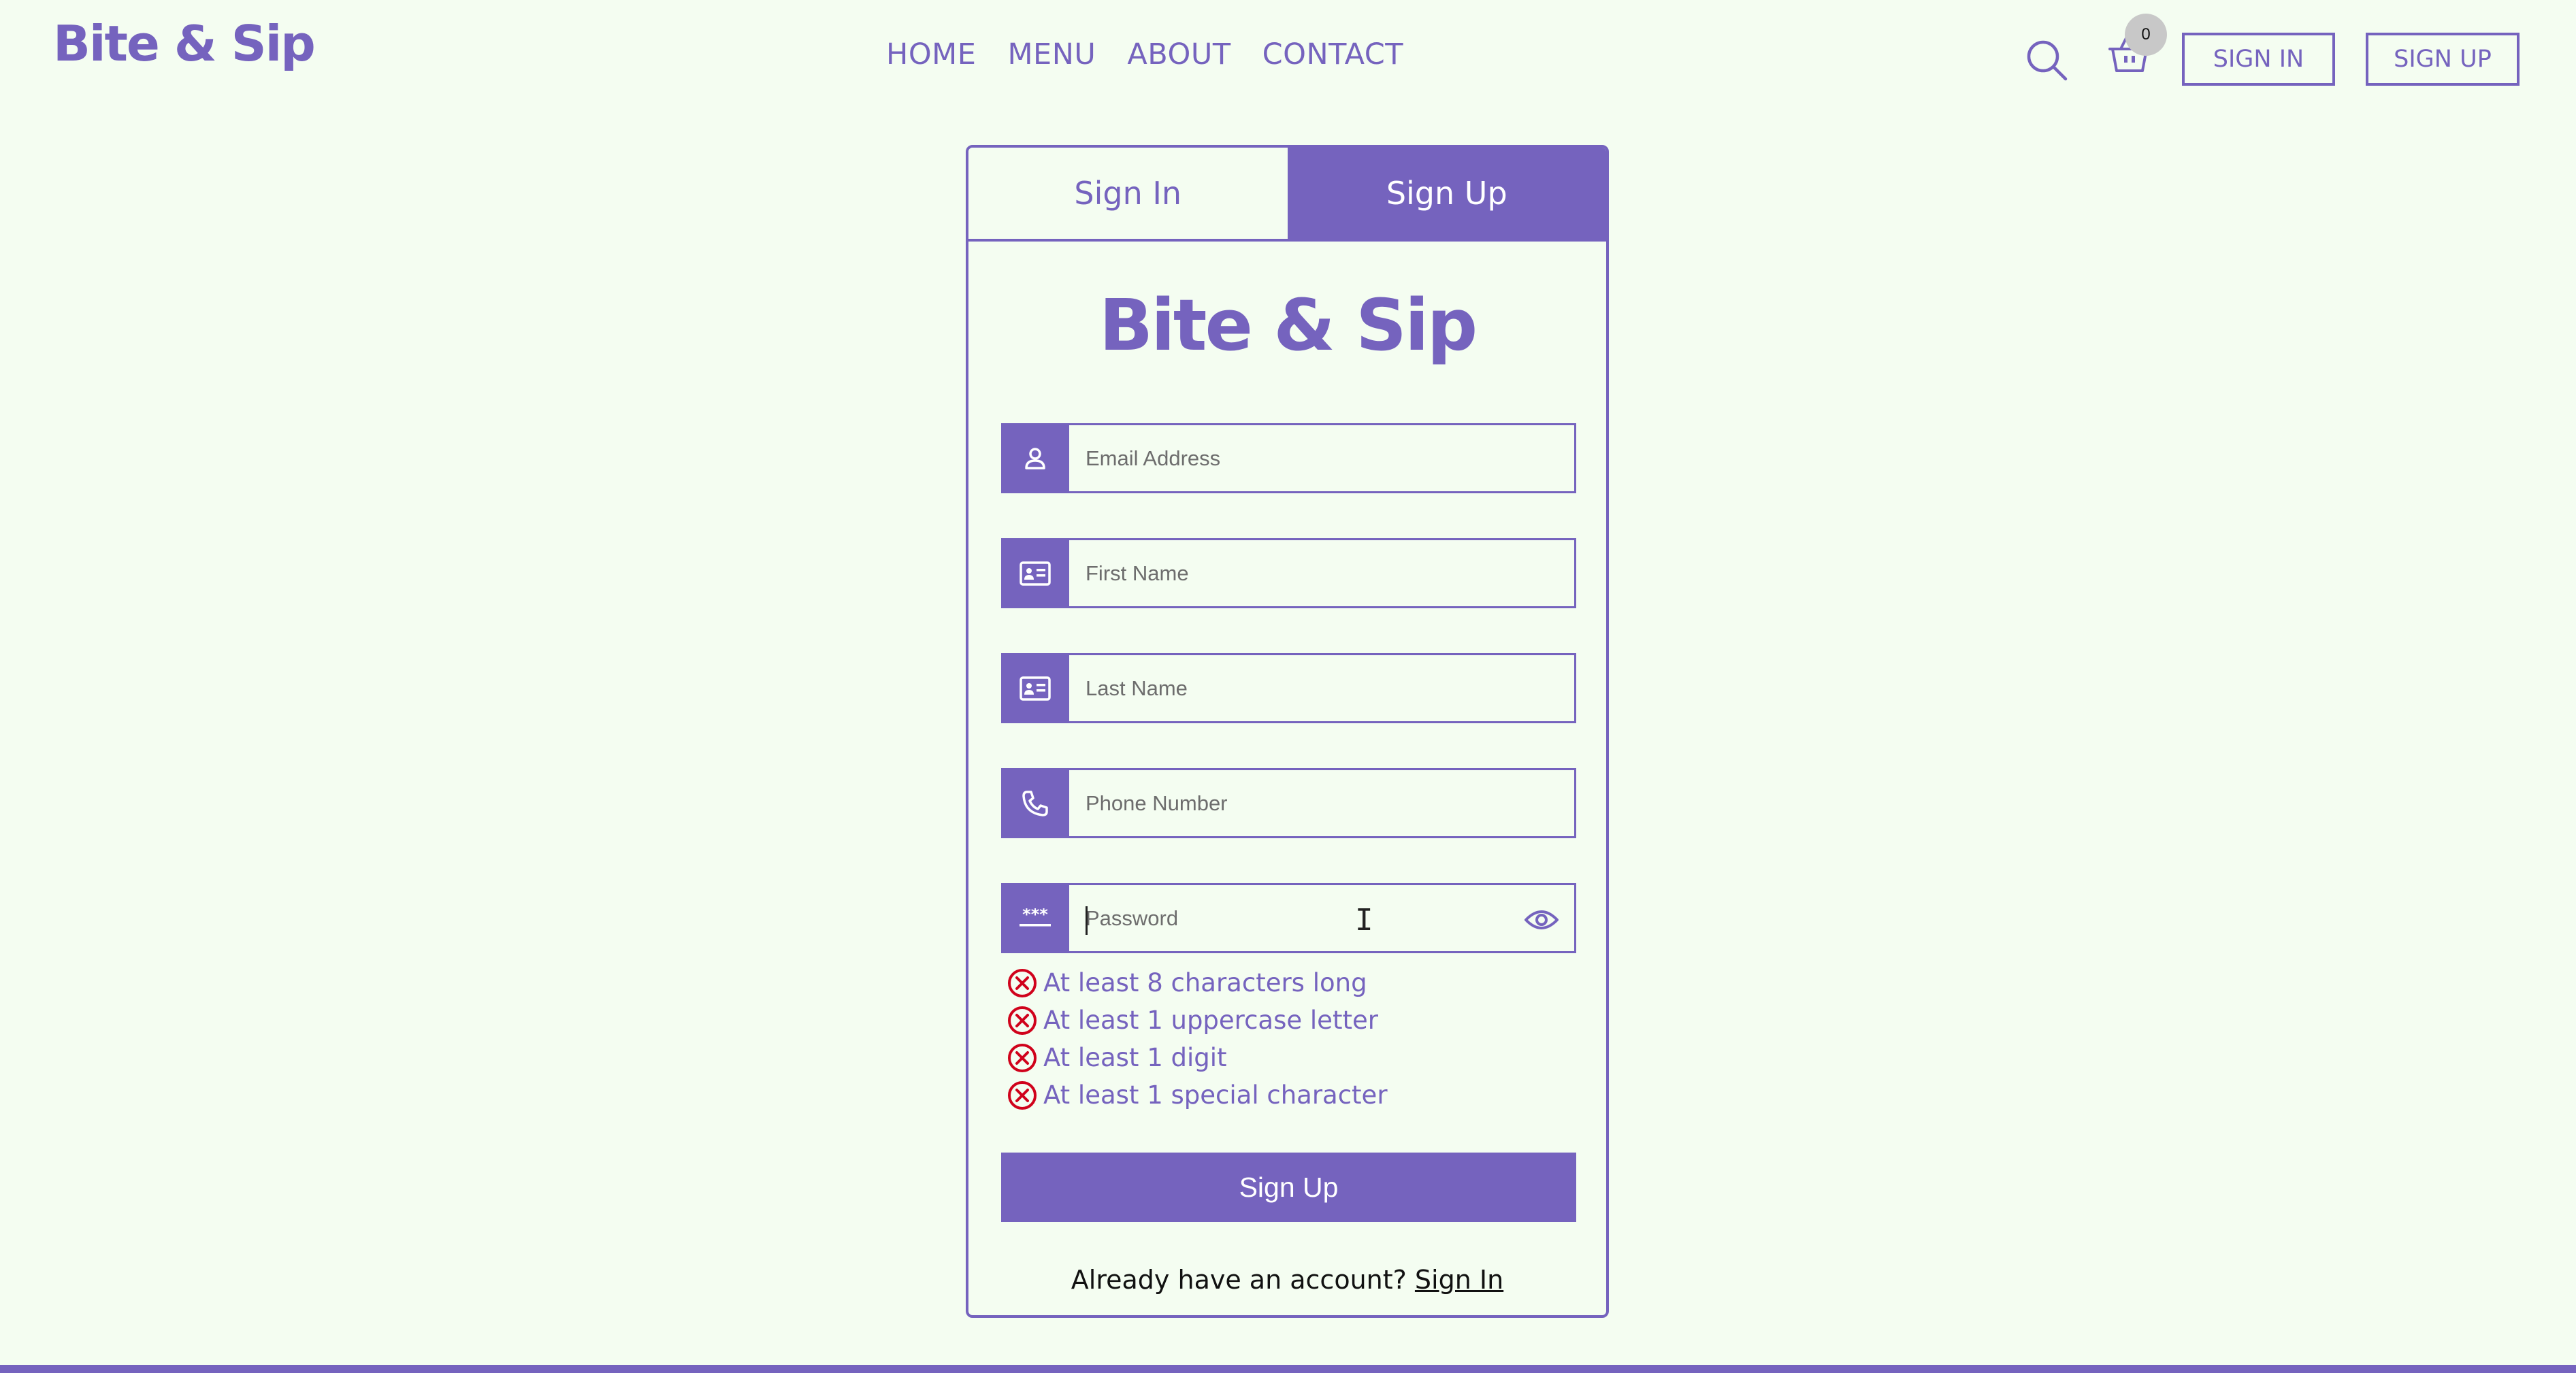 The image size is (2576, 1373). What do you see at coordinates (184, 43) in the screenshot?
I see `brand-logo: Bite & Sip` at bounding box center [184, 43].